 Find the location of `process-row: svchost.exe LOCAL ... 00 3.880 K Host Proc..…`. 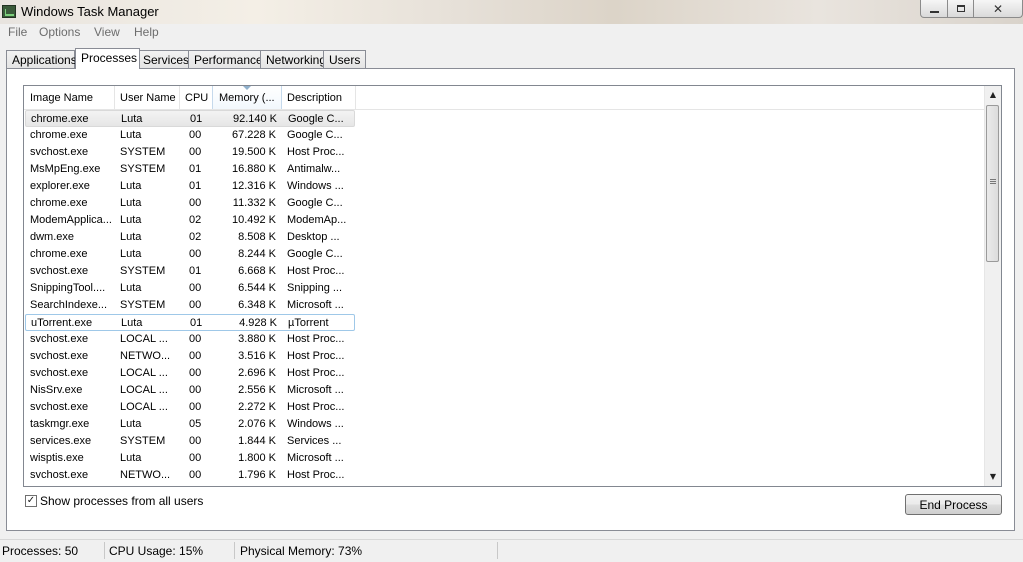

process-row: svchost.exe LOCAL ... 00 3.880 K Host Proc..… is located at coordinates (190, 339).